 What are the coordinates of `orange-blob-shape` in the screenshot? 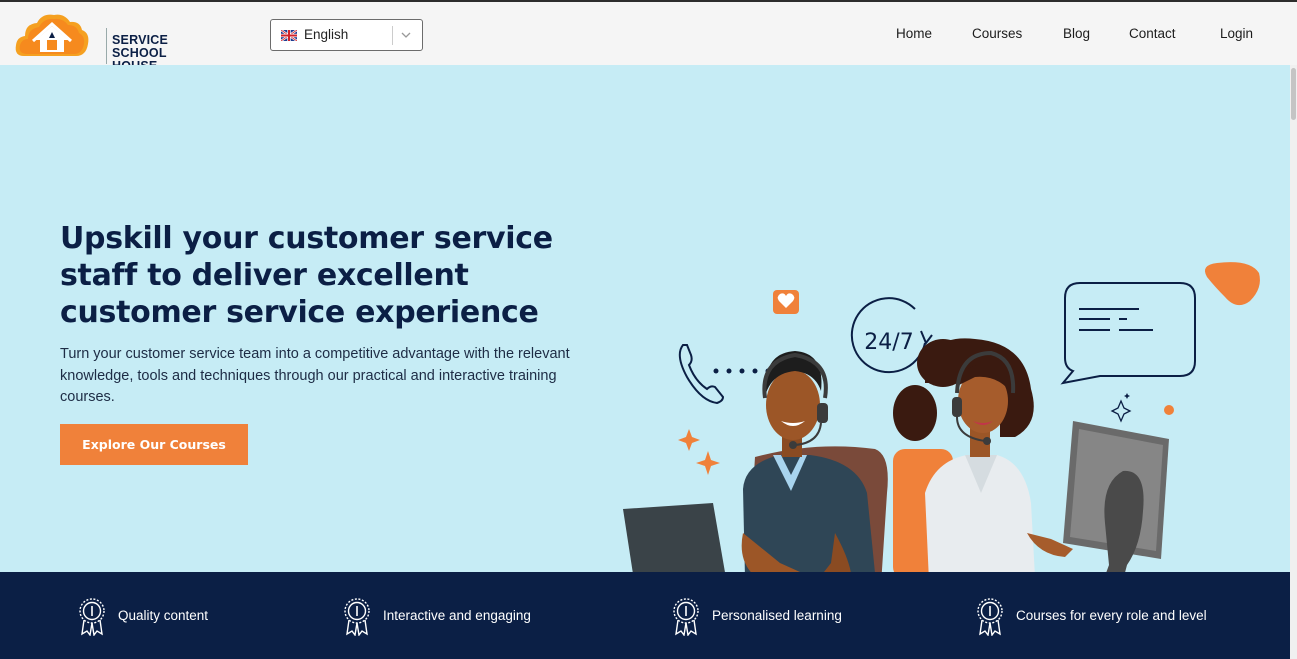 It's located at (1232, 284).